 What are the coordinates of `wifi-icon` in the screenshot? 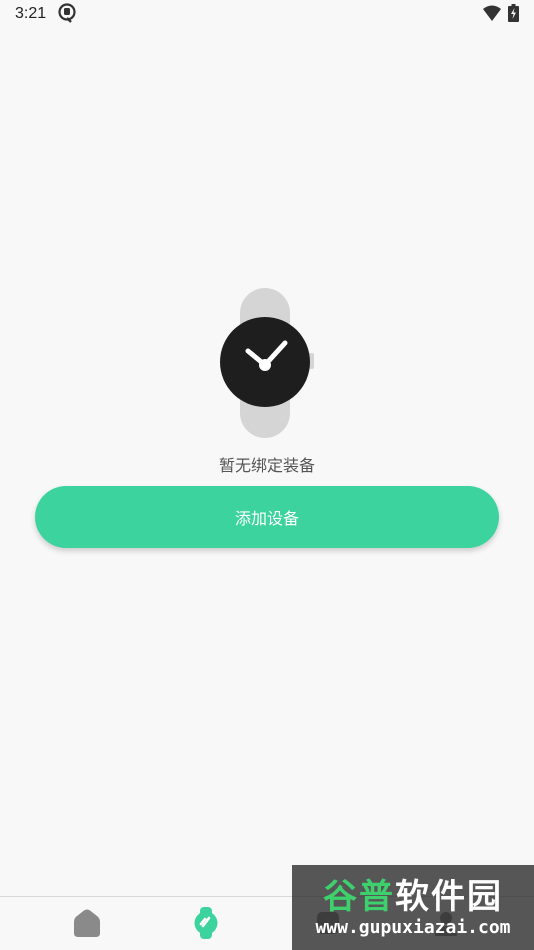 It's located at (492, 13).